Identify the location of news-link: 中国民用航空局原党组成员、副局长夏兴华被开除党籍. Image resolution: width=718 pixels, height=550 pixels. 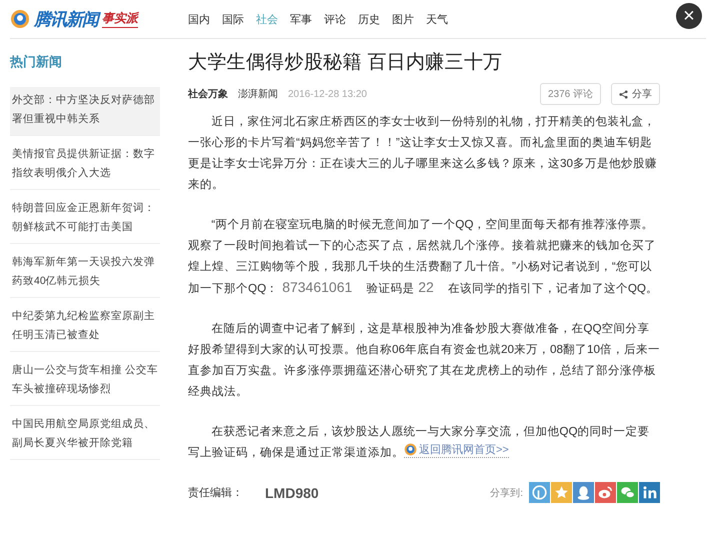
(85, 435).